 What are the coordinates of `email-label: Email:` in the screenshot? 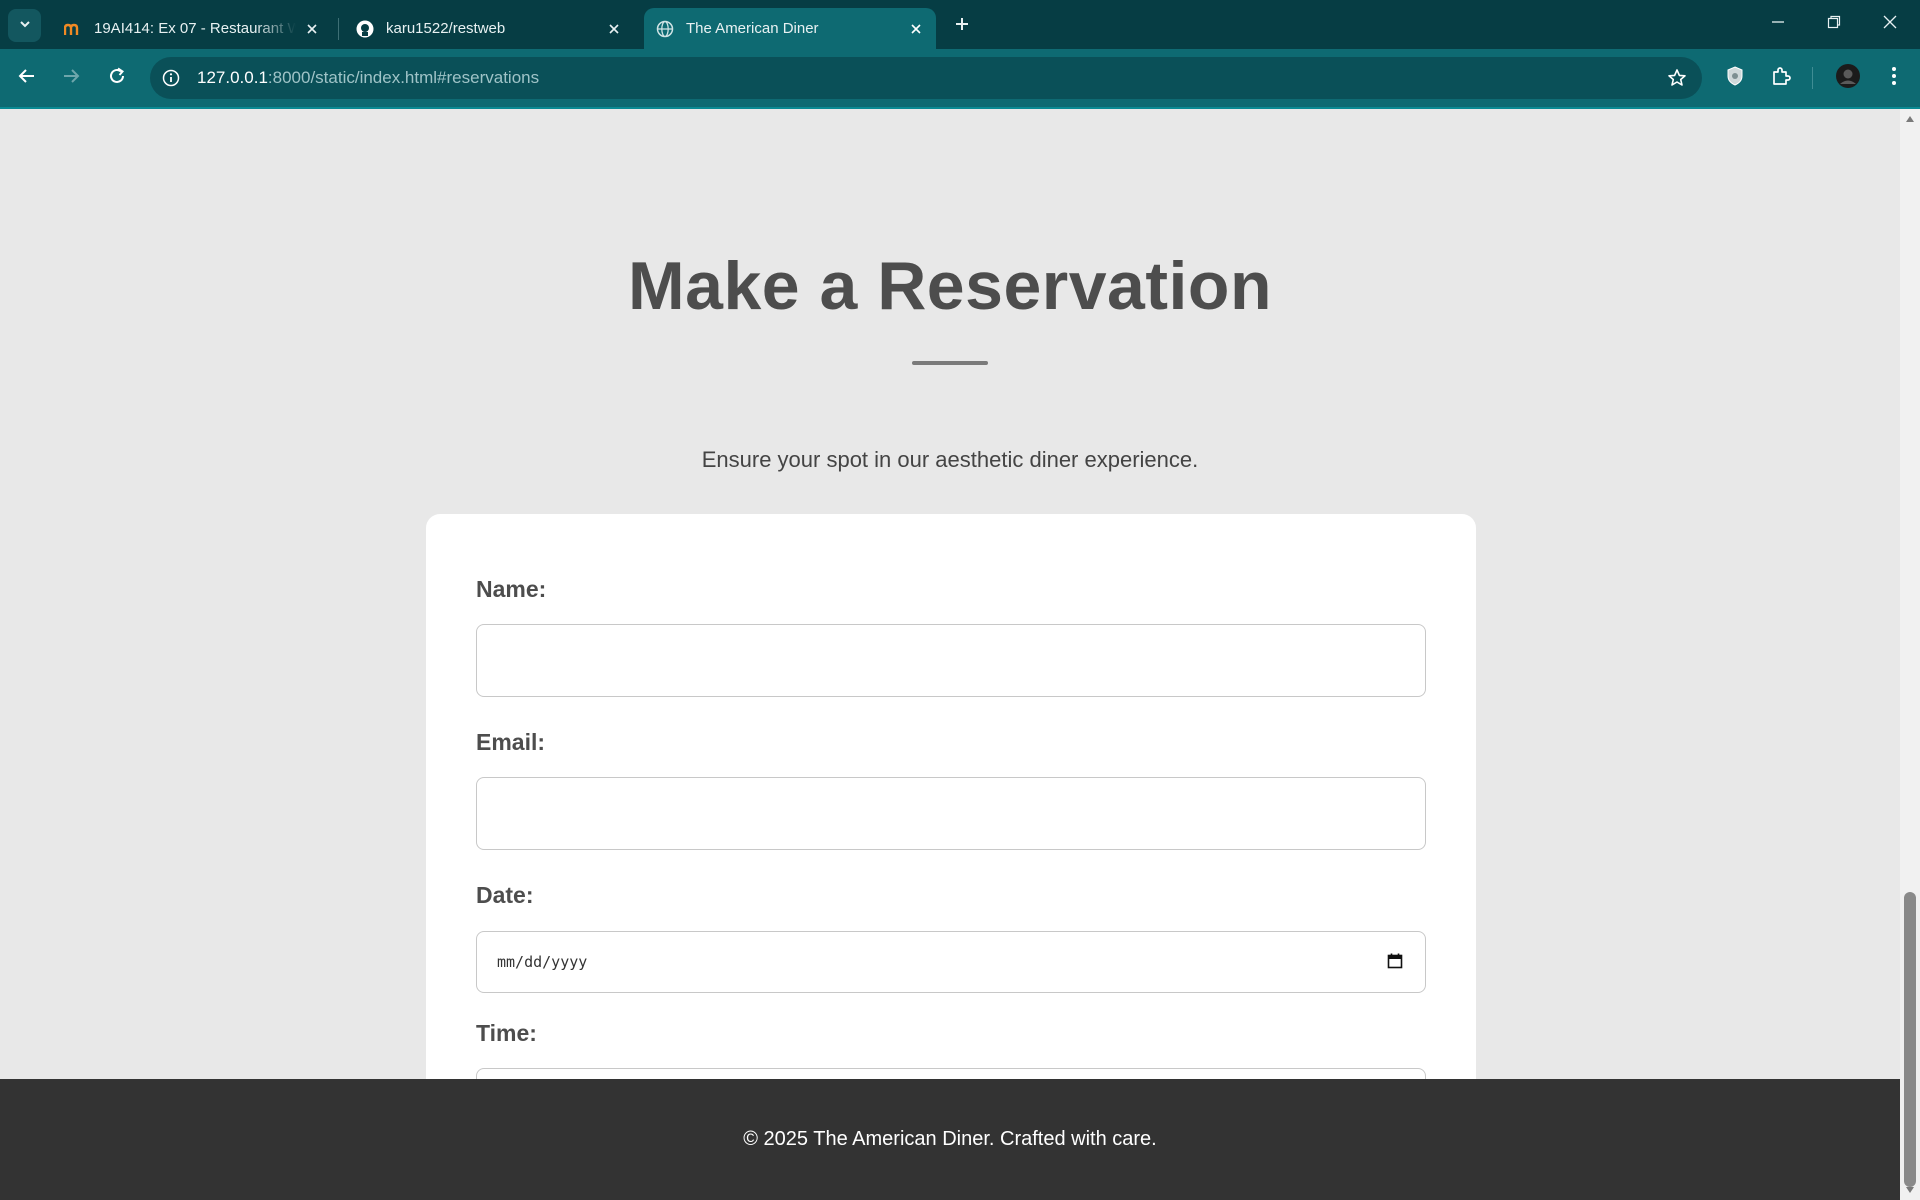 It's located at (511, 742).